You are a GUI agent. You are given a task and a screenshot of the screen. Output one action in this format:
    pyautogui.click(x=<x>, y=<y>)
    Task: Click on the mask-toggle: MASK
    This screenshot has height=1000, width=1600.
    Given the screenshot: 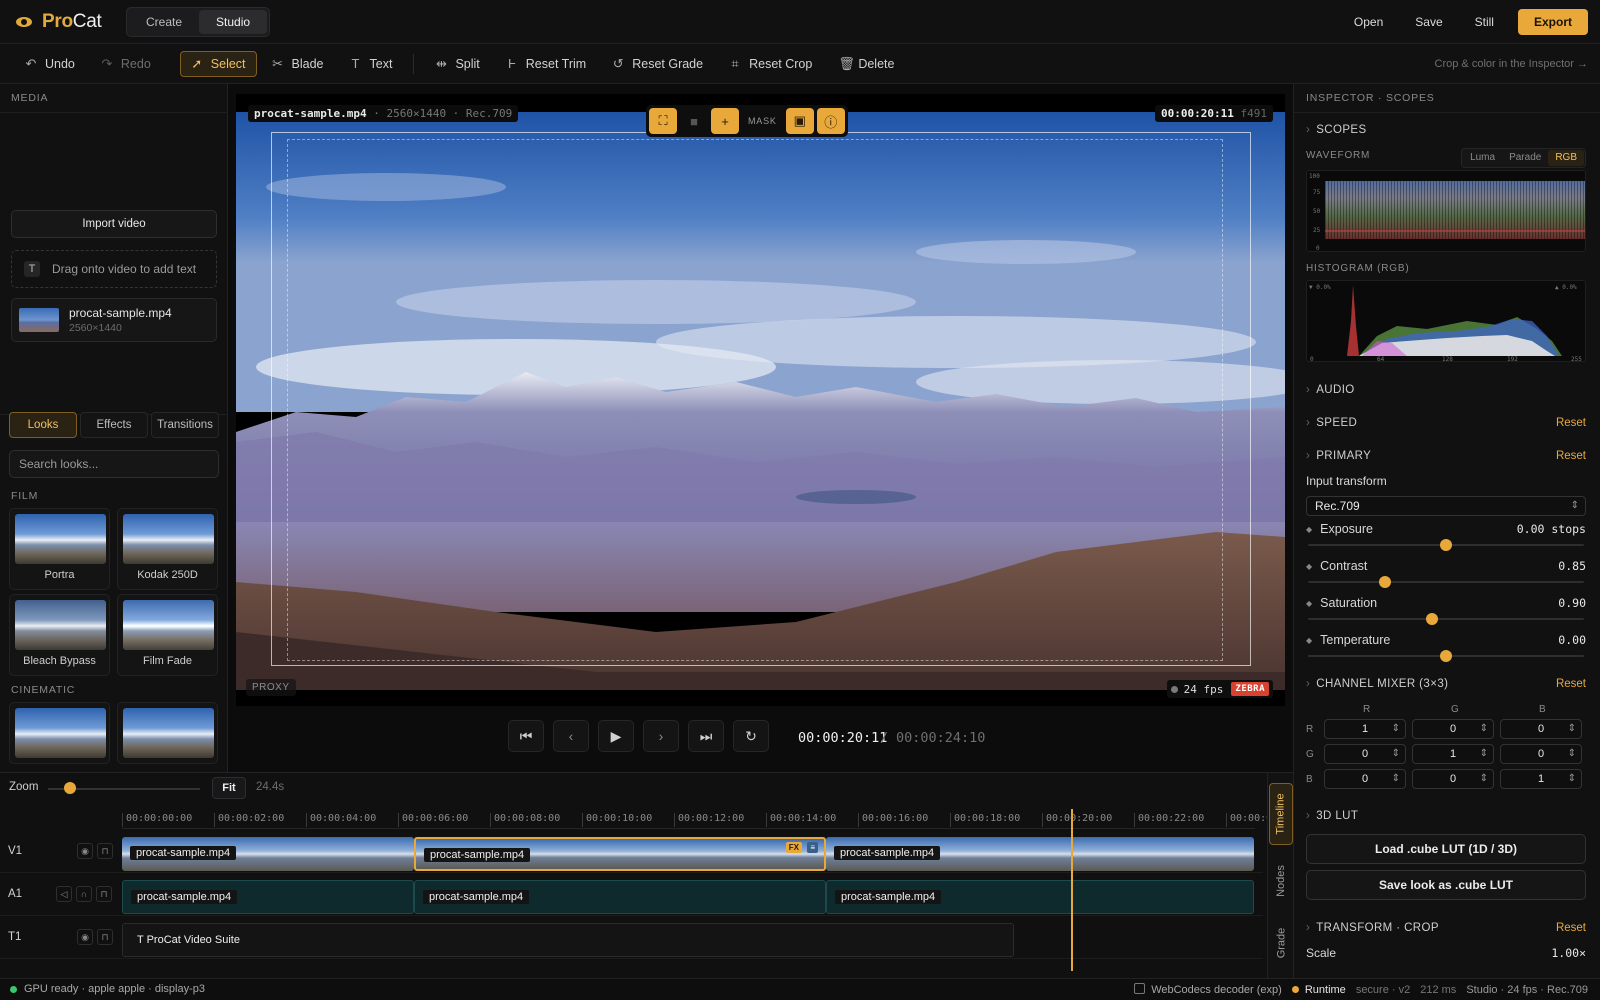 What is the action you would take?
    pyautogui.click(x=762, y=121)
    